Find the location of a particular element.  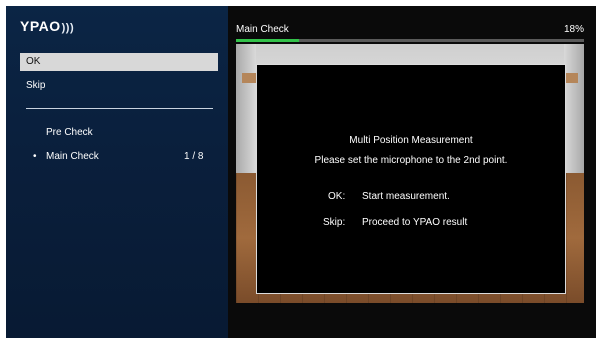

ok-label: OK is located at coordinates (33, 61).